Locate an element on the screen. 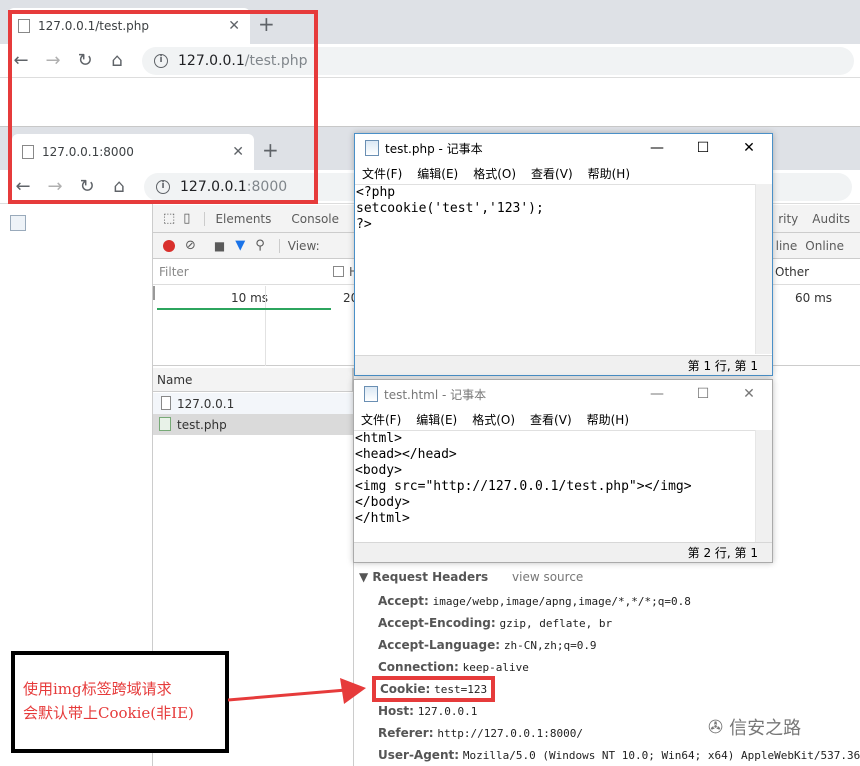  code-line: <?php is located at coordinates (376, 192).